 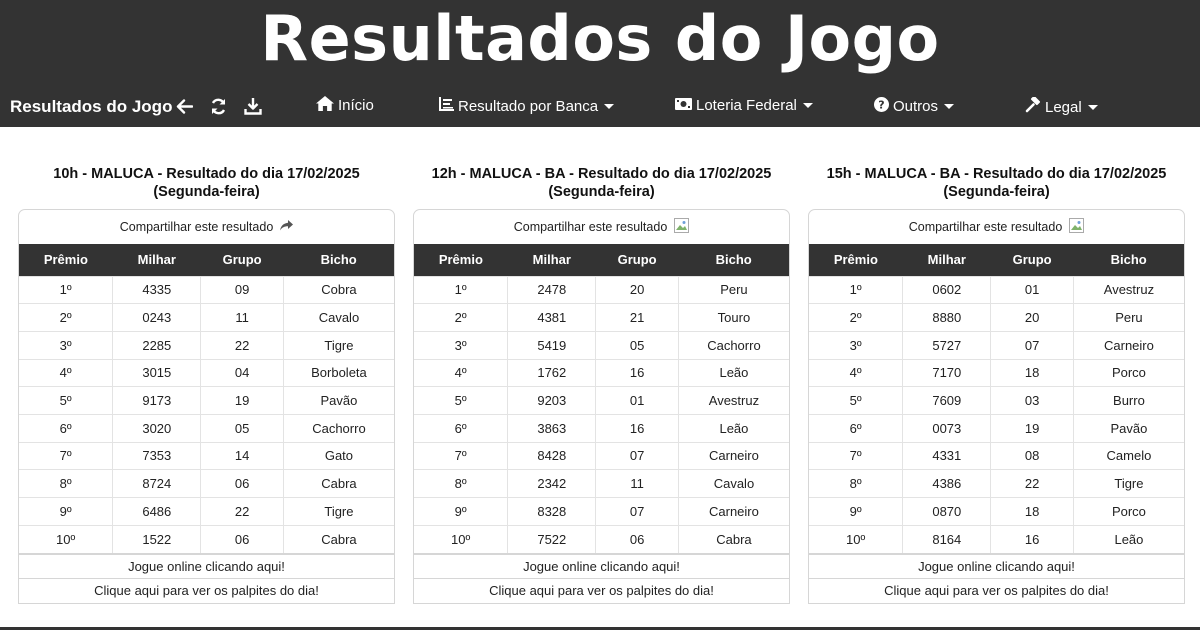 What do you see at coordinates (946, 511) in the screenshot?
I see `cell-milhar: 0870` at bounding box center [946, 511].